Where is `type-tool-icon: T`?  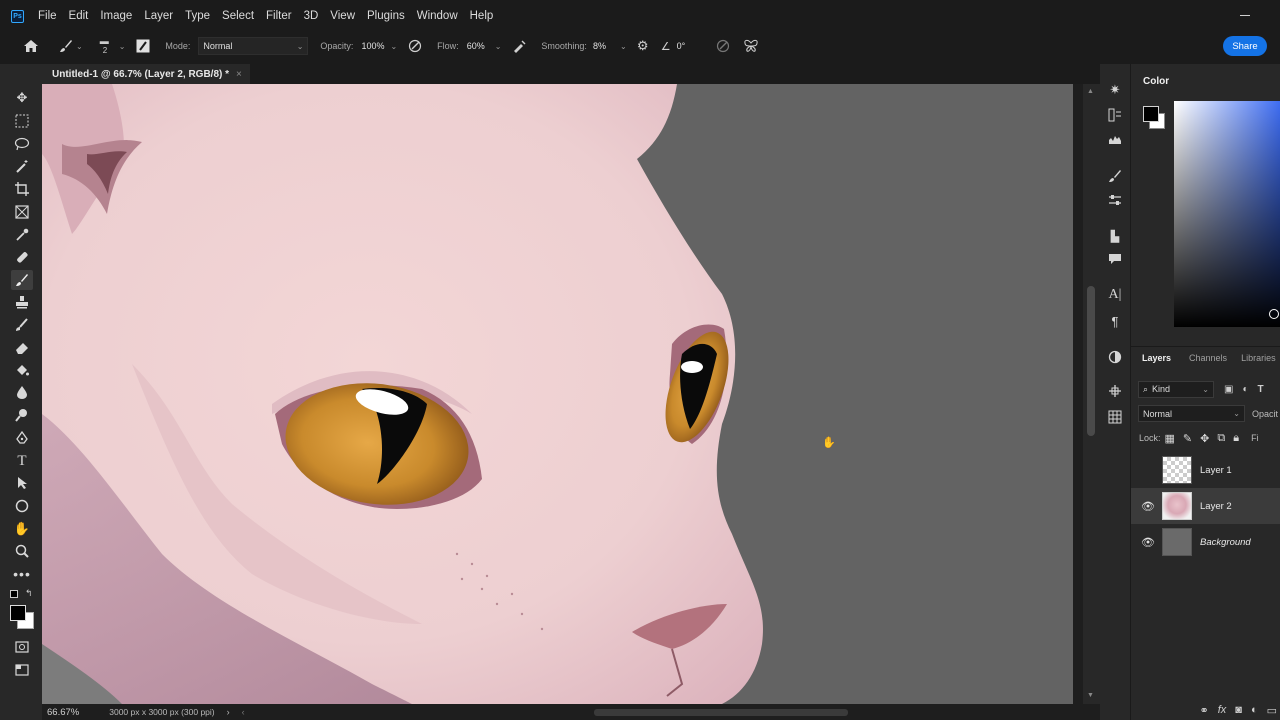
type-tool-icon: T is located at coordinates (22, 461).